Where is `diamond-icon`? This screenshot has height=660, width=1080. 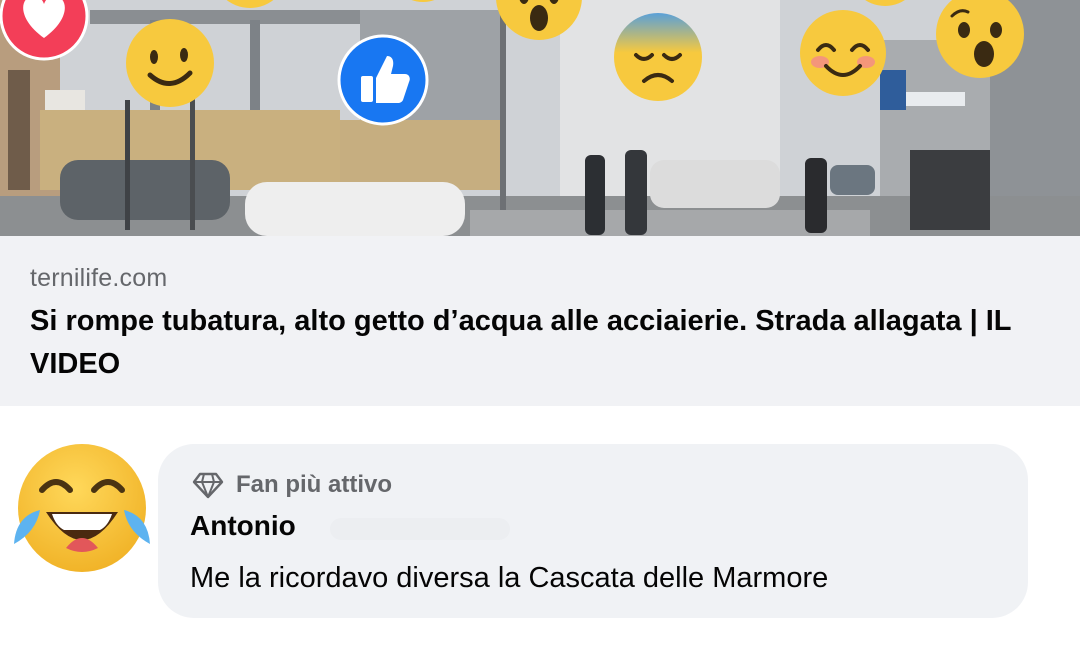
diamond-icon is located at coordinates (208, 485).